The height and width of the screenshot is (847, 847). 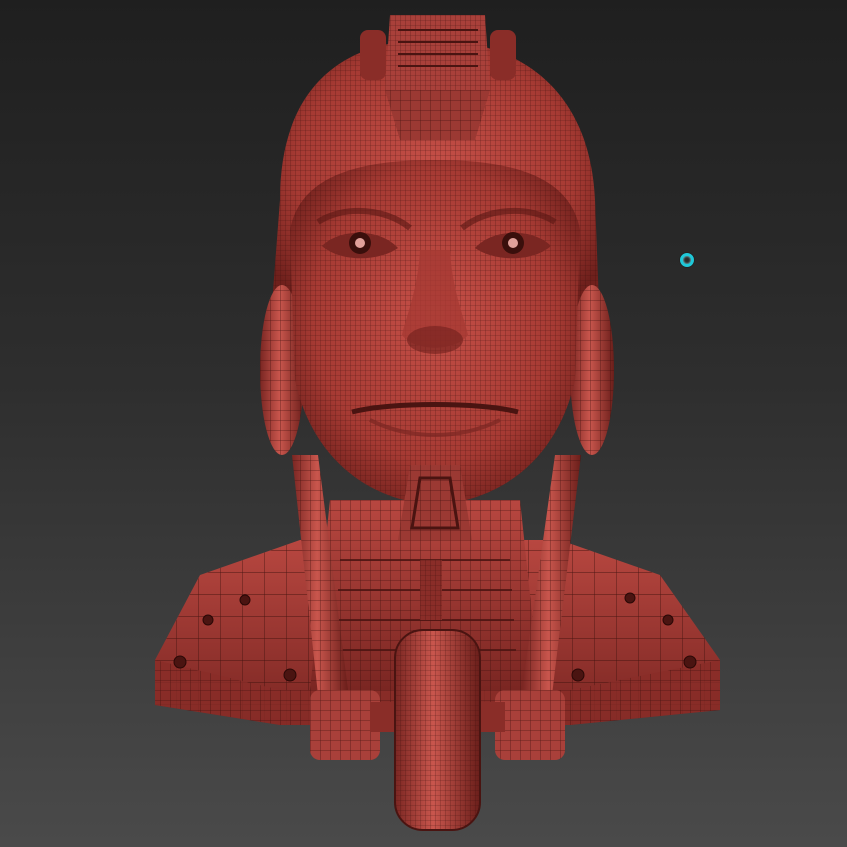 I want to click on face, so click(x=435, y=332).